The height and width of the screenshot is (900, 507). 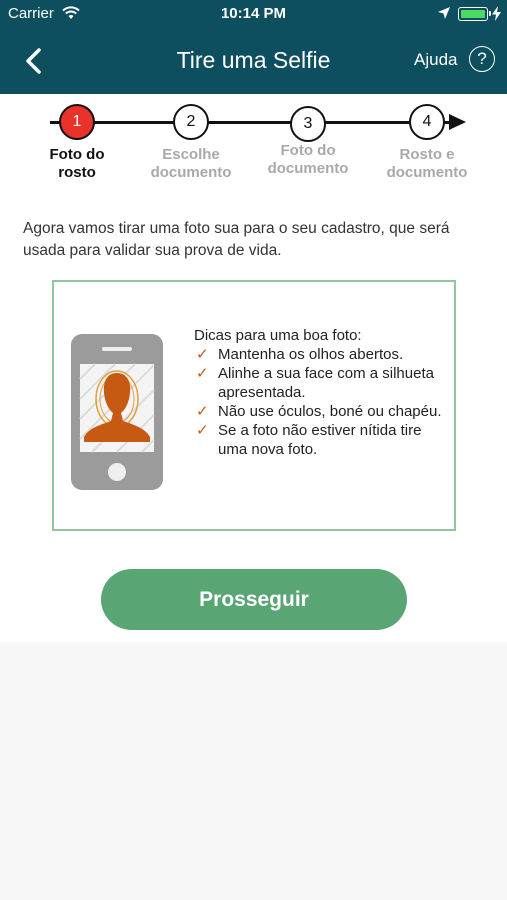 I want to click on step-choose-document: 2 Escolhe documento, so click(x=191, y=143).